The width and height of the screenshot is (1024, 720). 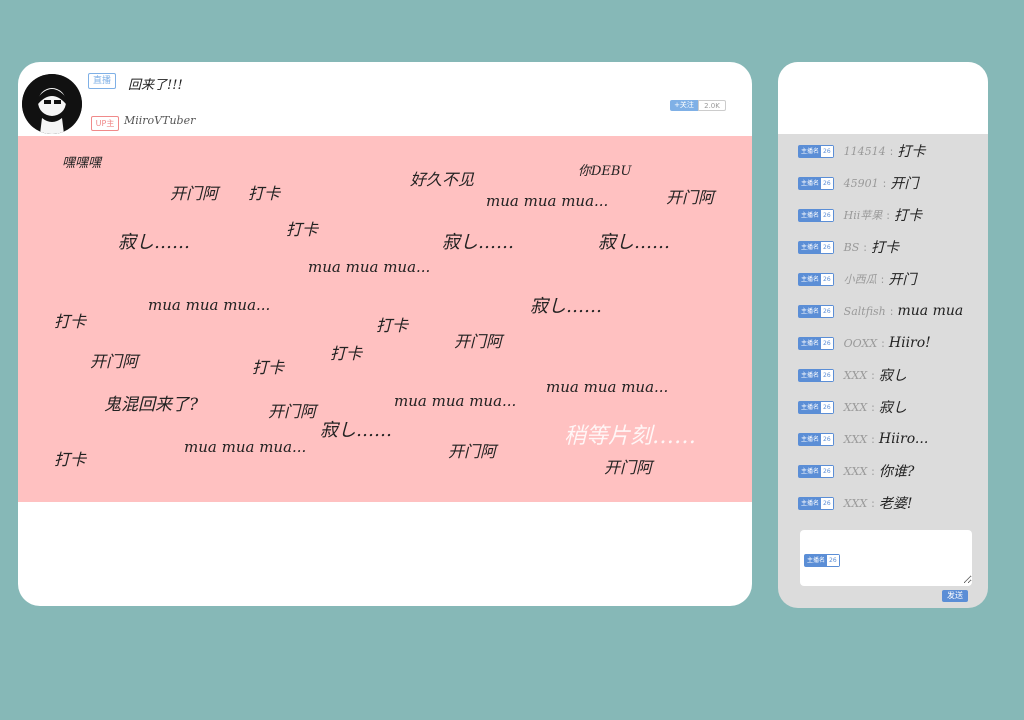 What do you see at coordinates (908, 216) in the screenshot?
I see `chat-text: 打卡` at bounding box center [908, 216].